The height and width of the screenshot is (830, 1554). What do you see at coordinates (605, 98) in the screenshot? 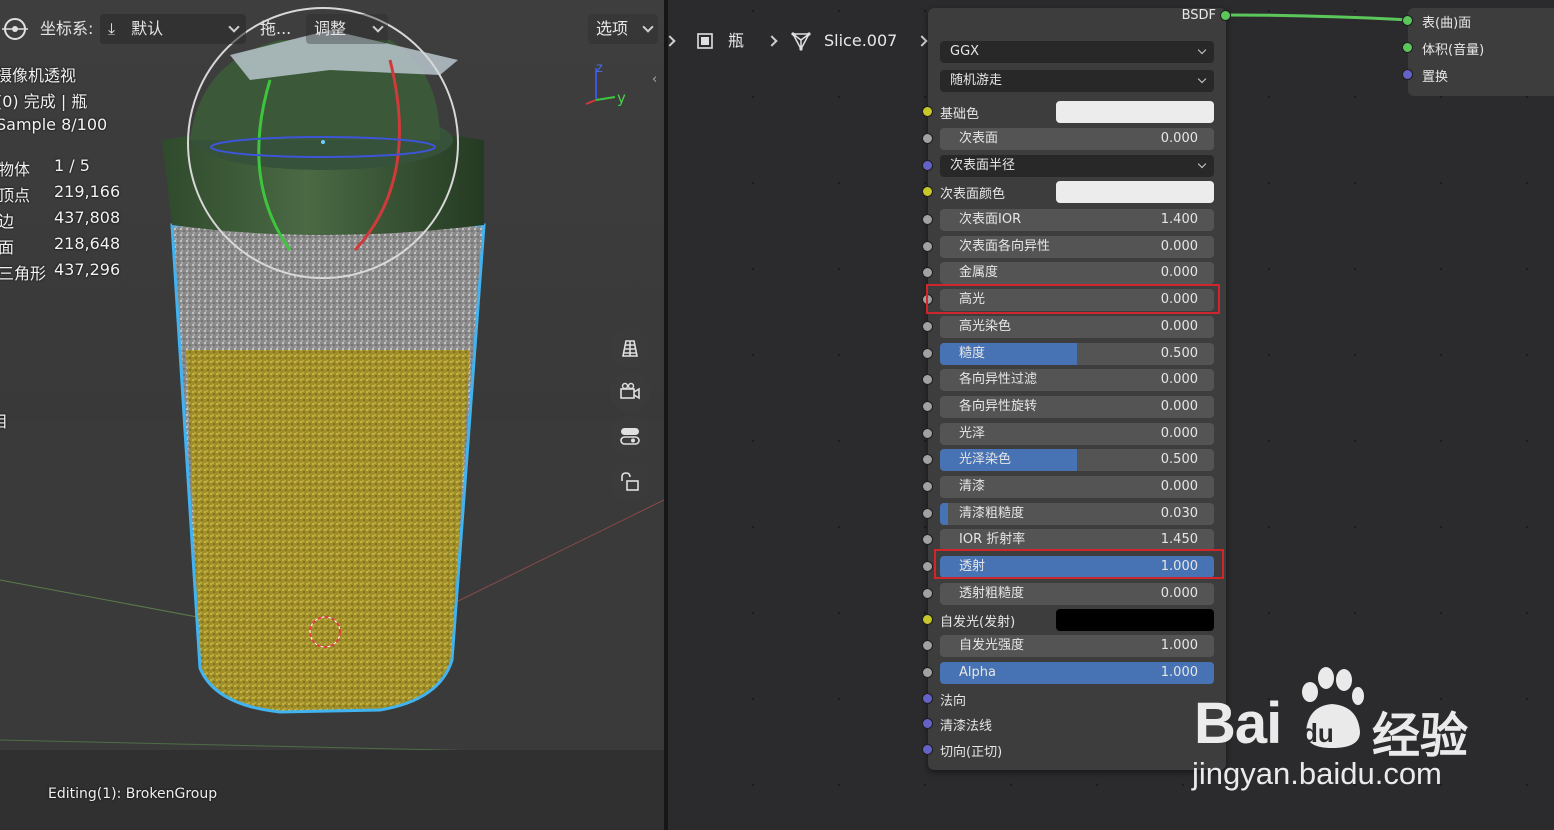
I see `axis-y-line` at bounding box center [605, 98].